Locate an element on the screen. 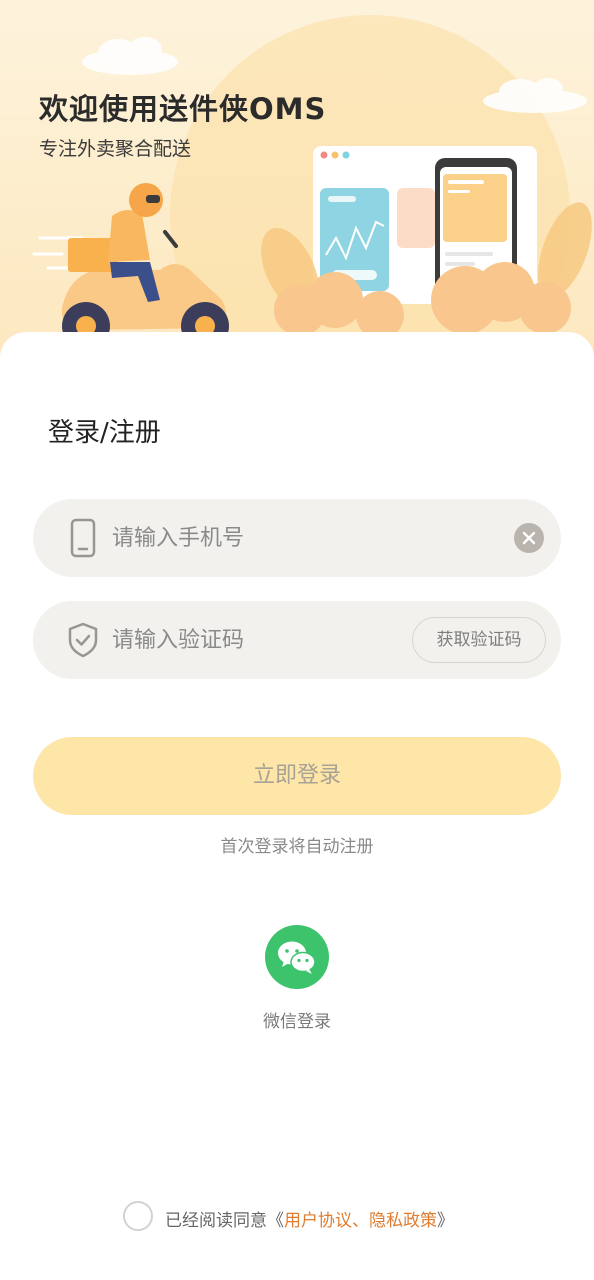 This screenshot has width=594, height=1280. agreement-prefix: 已经阅读同意《 is located at coordinates (224, 1221).